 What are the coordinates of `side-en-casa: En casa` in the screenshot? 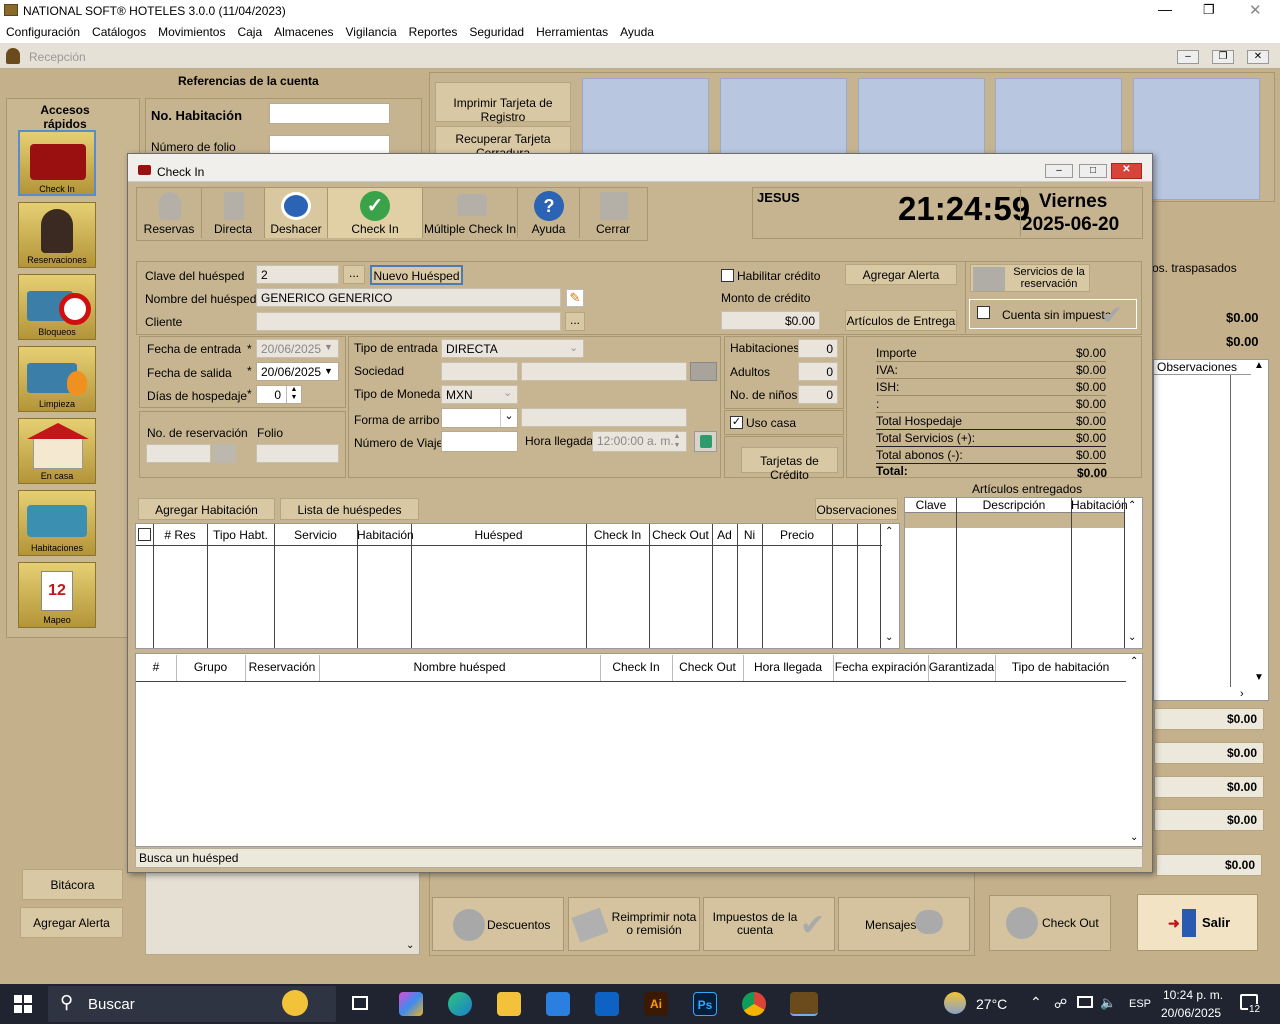 It's located at (57, 451).